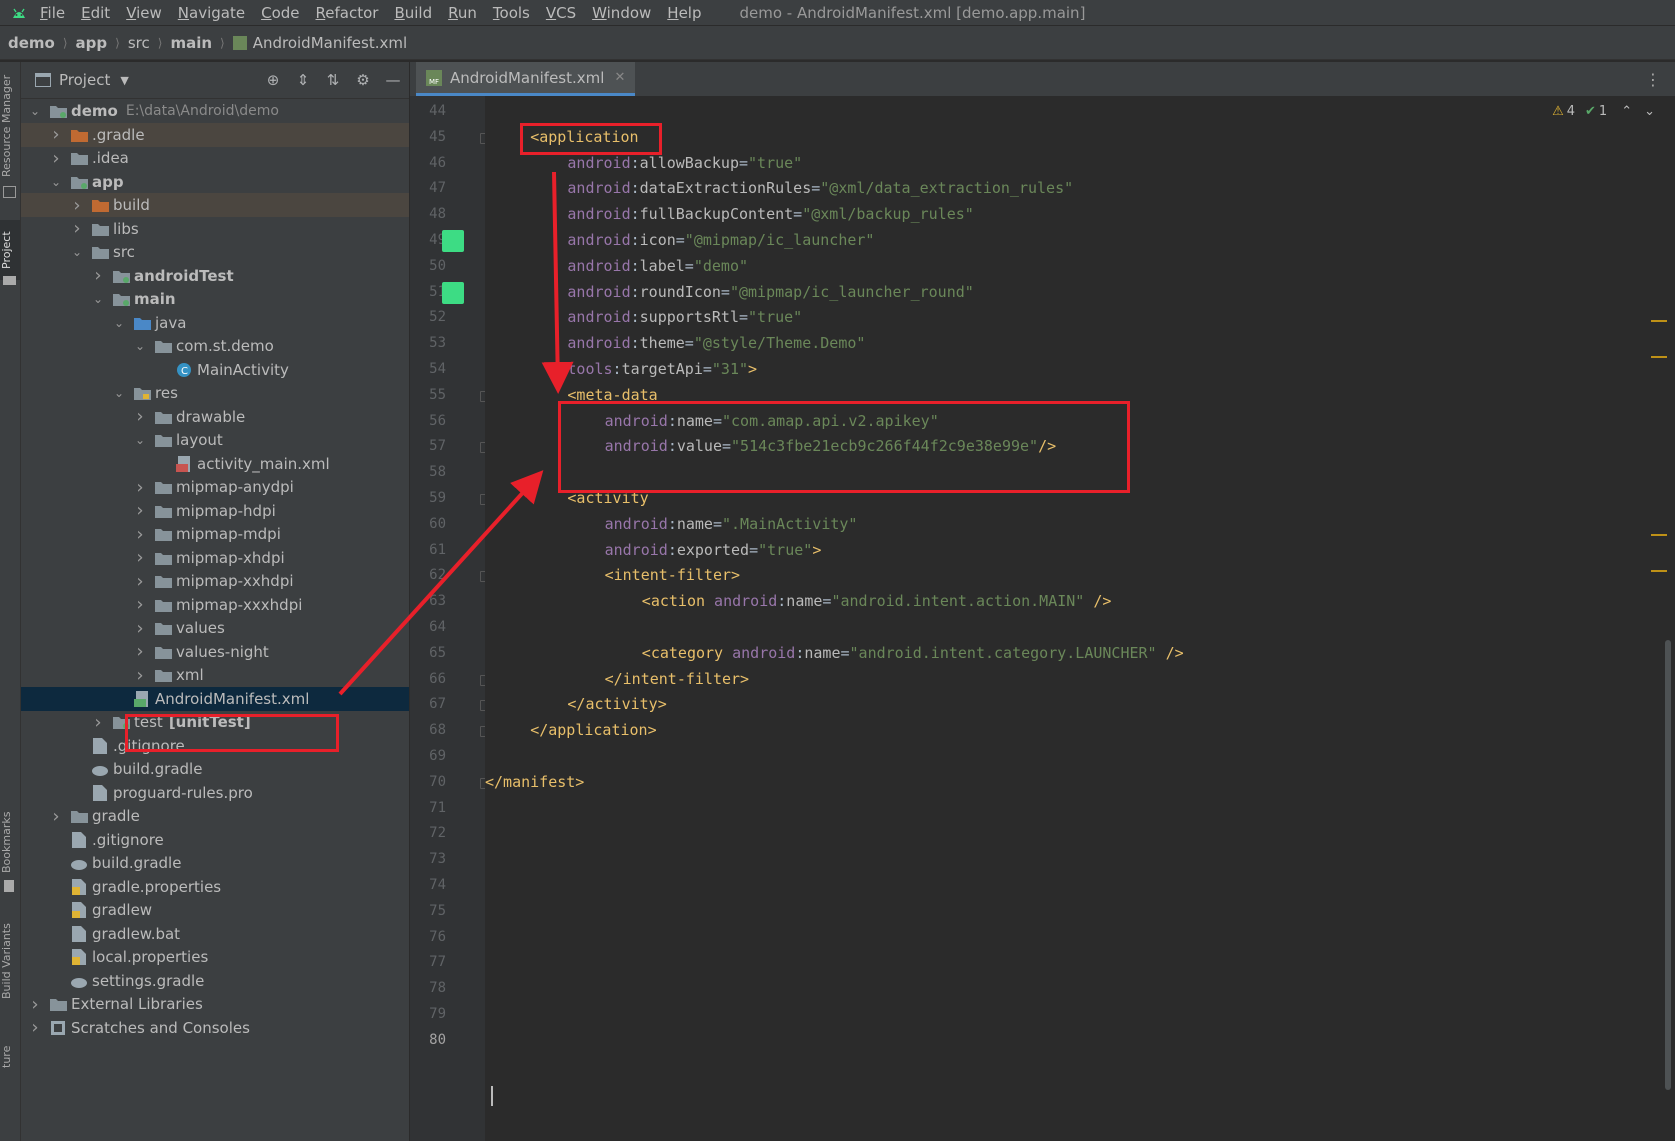  I want to click on arrow-diagonal, so click(441, 583).